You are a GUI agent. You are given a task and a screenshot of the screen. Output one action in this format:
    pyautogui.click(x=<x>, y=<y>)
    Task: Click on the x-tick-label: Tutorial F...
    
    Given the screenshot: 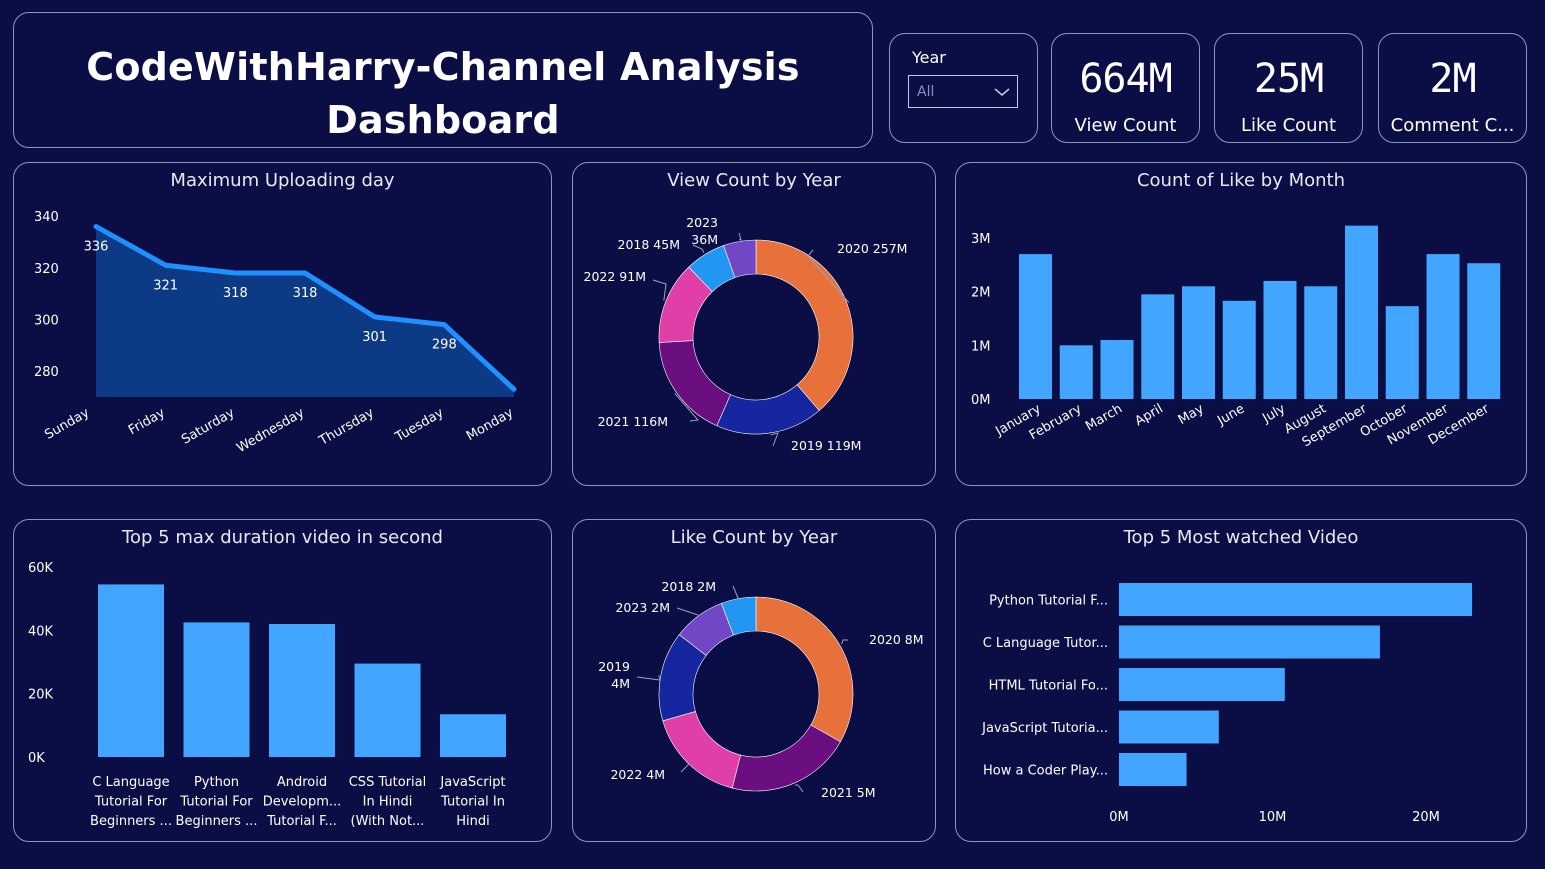 What is the action you would take?
    pyautogui.click(x=301, y=821)
    